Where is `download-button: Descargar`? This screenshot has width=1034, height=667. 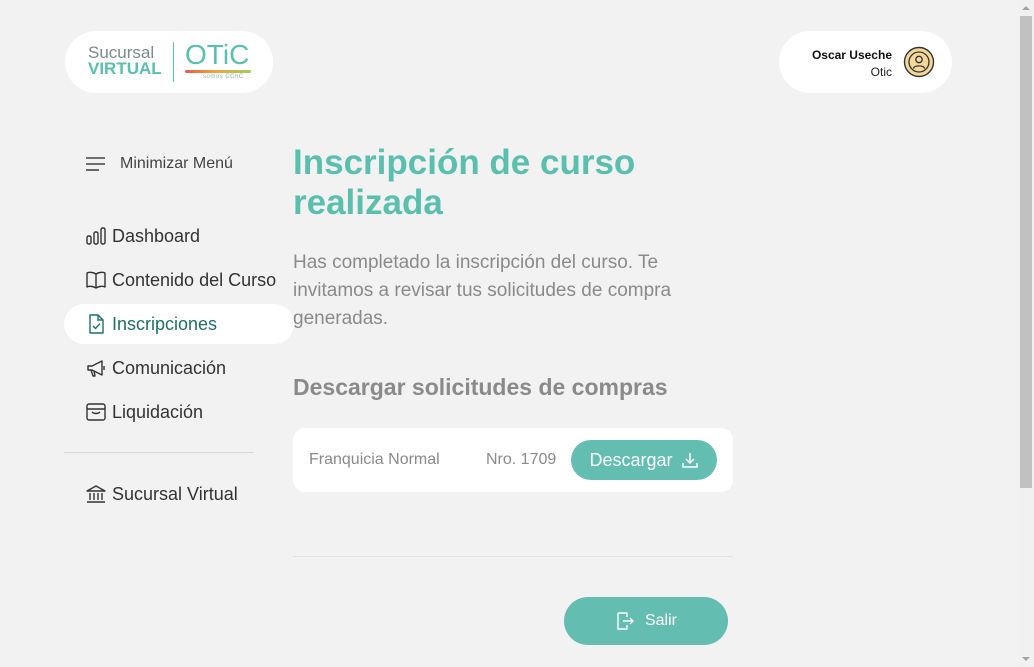 download-button: Descargar is located at coordinates (644, 460).